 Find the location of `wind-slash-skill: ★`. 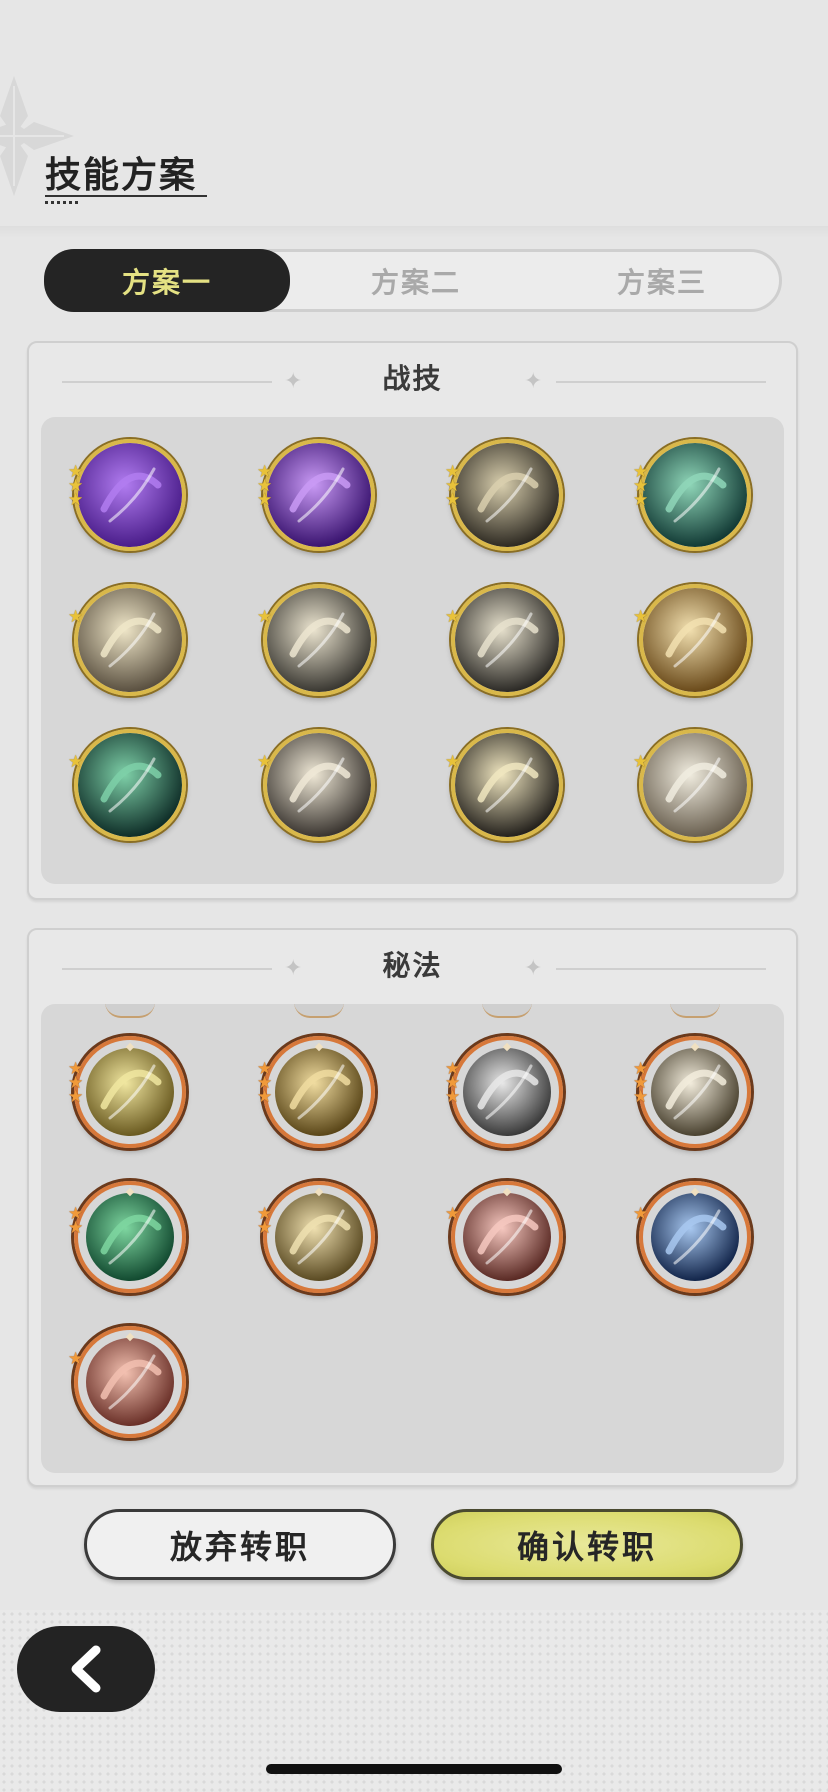

wind-slash-skill: ★ is located at coordinates (316, 640).